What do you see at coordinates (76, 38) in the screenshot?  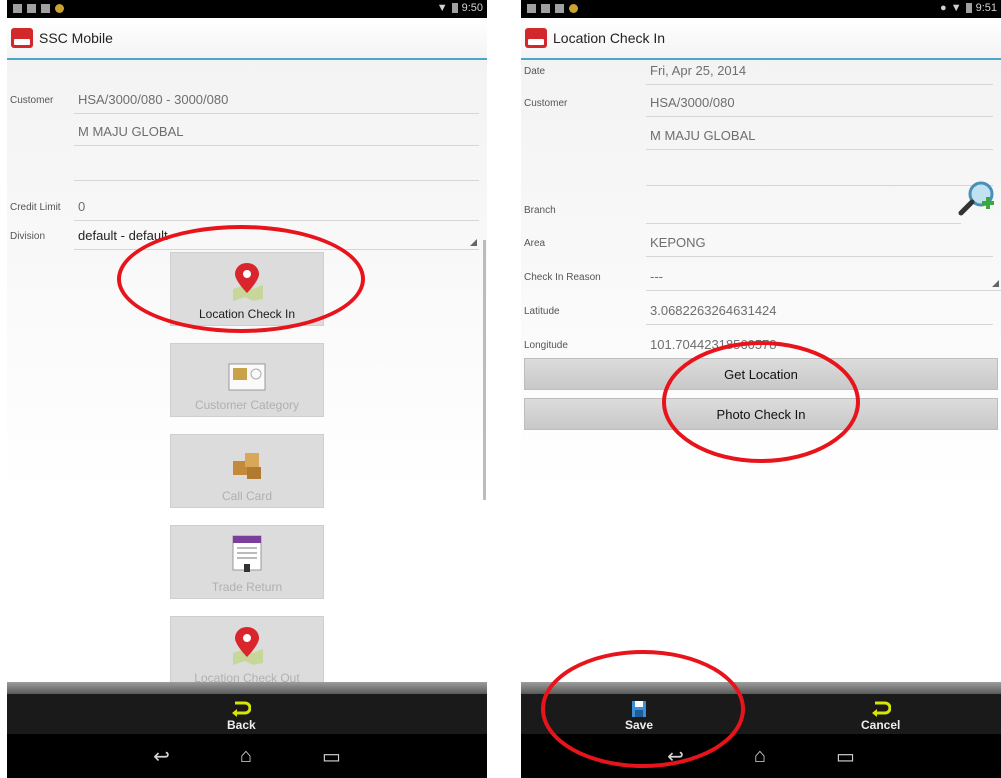 I see `app-title: SSC Mobile` at bounding box center [76, 38].